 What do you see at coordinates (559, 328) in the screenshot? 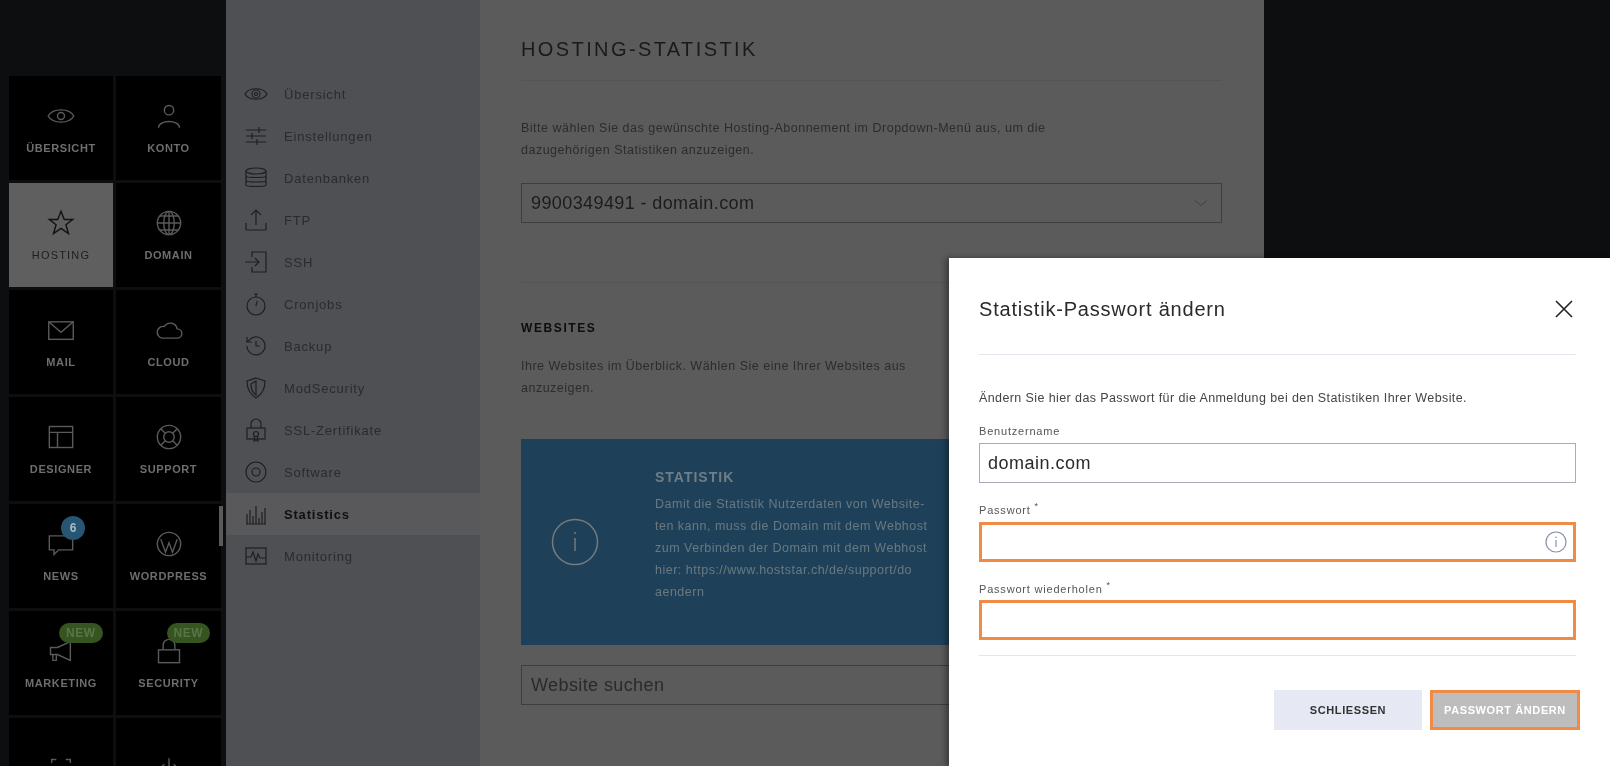
I see `section-heading: WEBSITES` at bounding box center [559, 328].